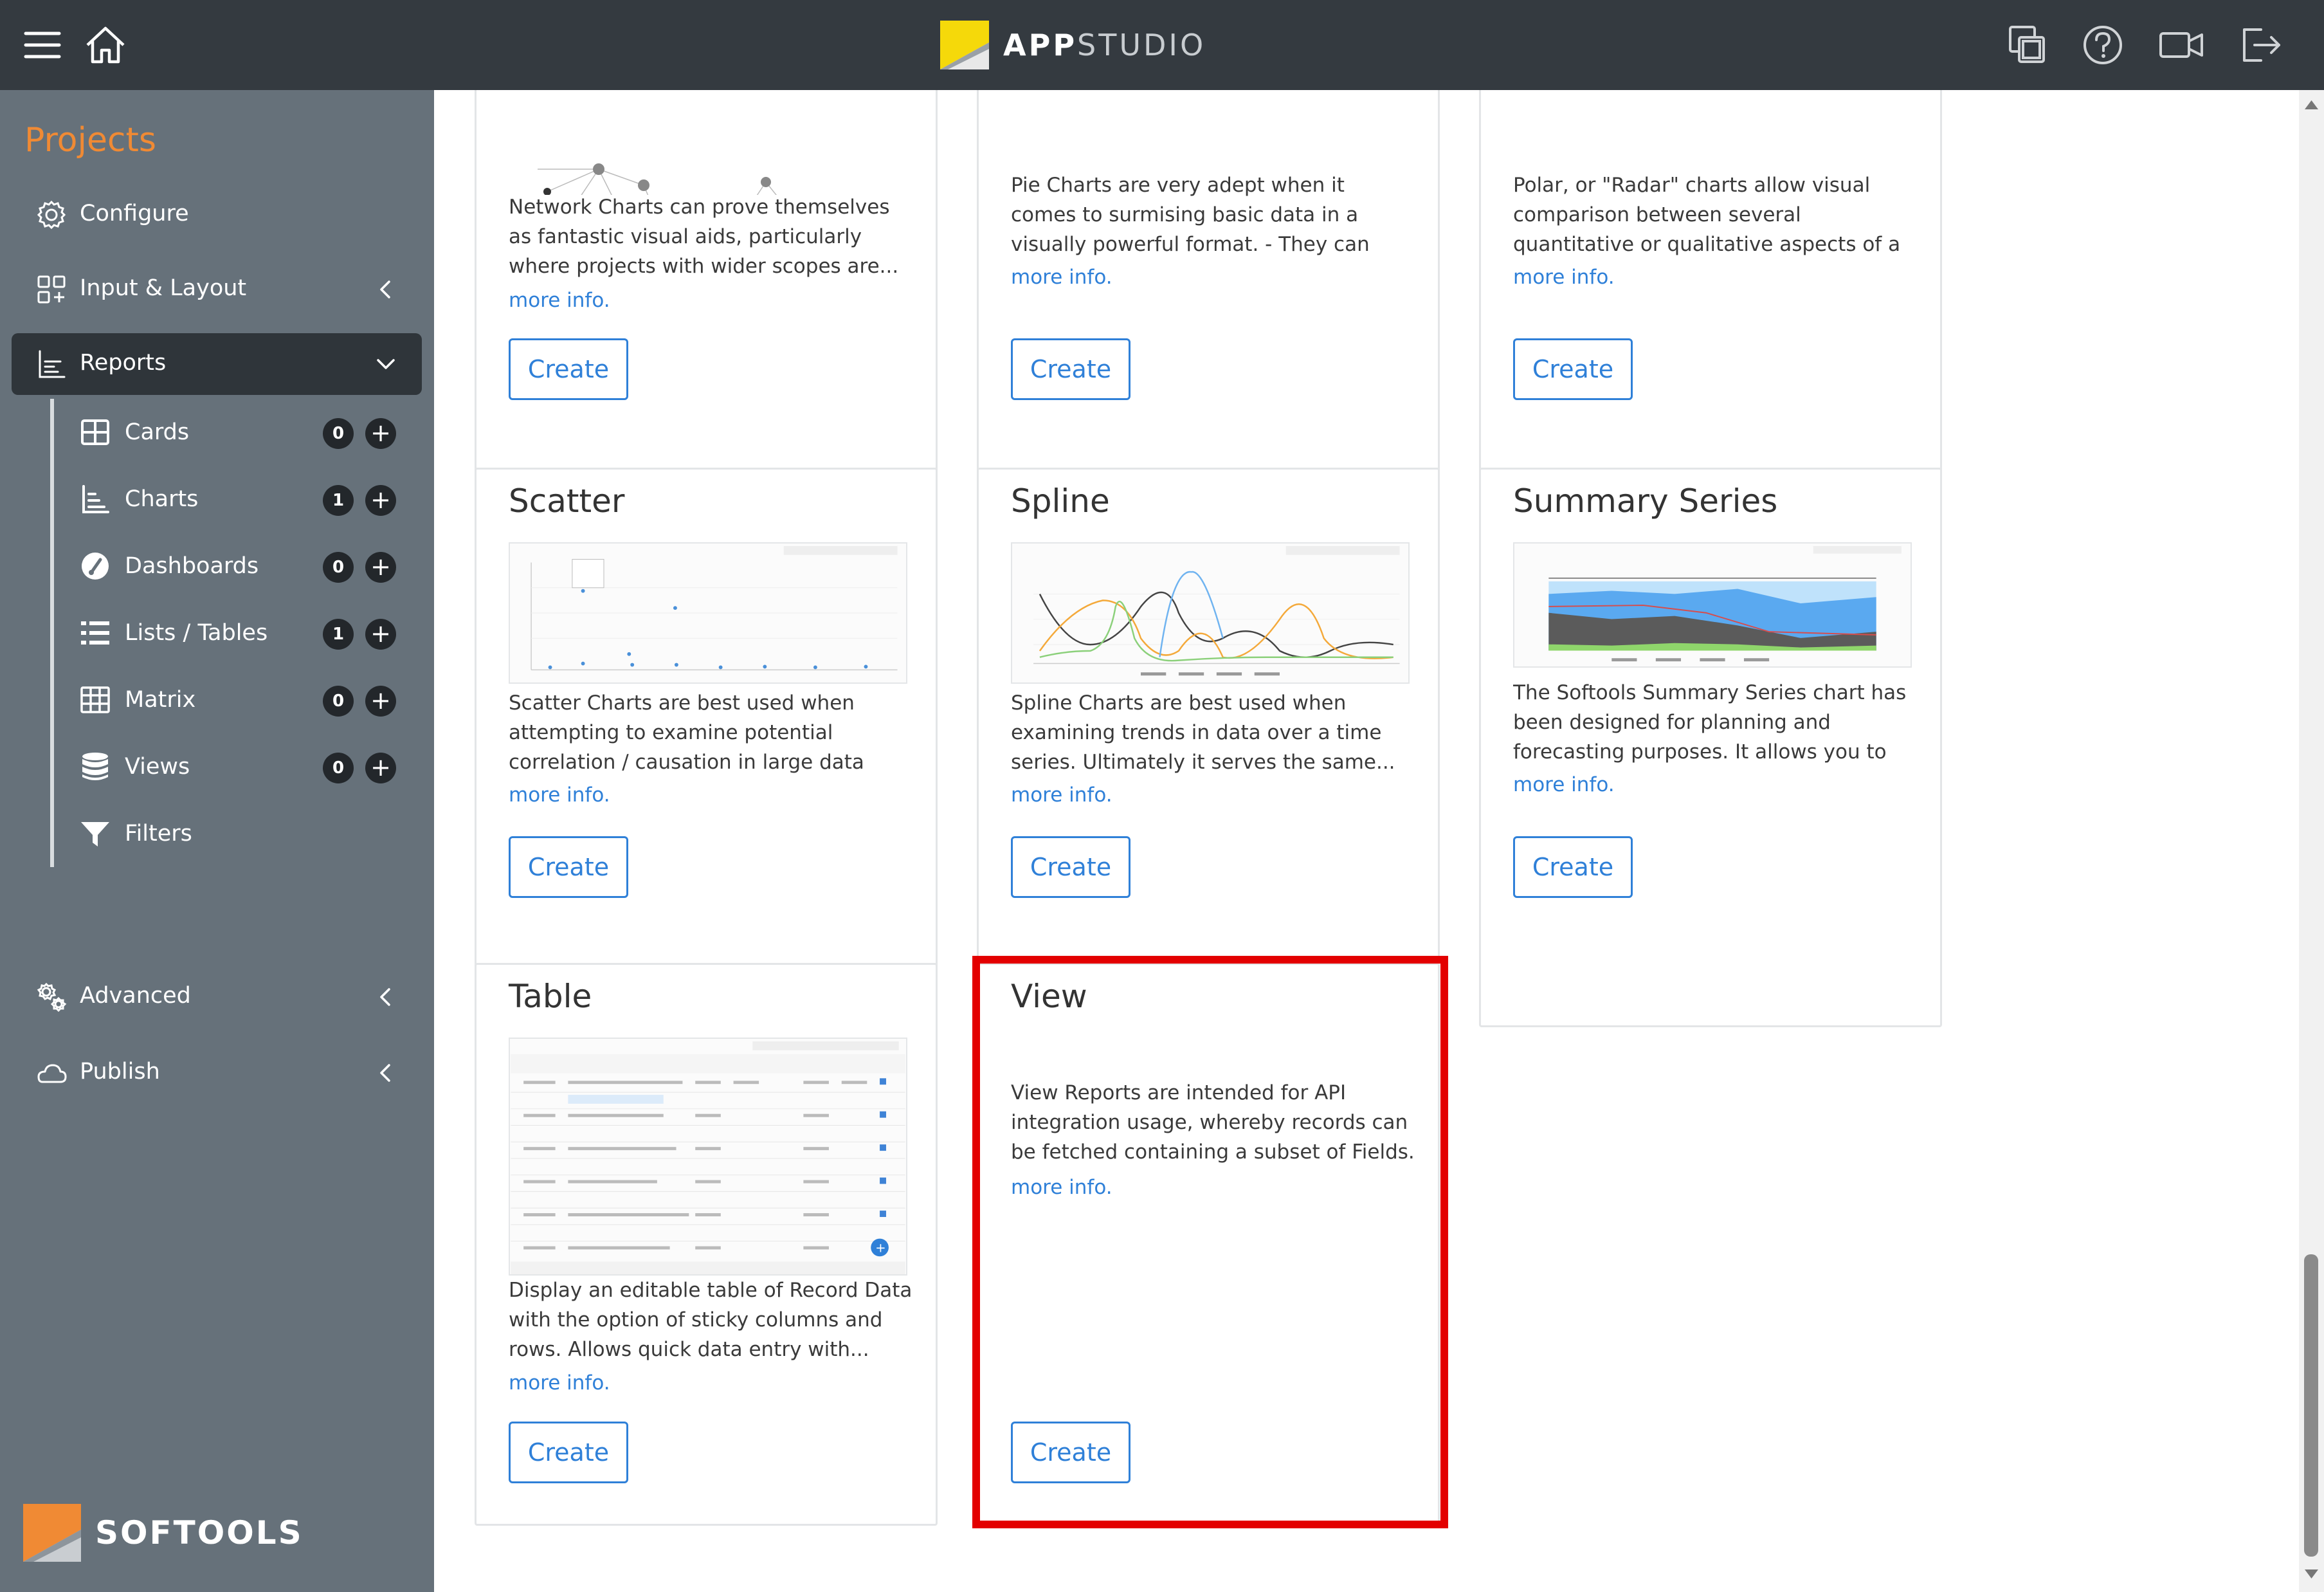 The image size is (2324, 1592). What do you see at coordinates (236, 766) in the screenshot?
I see `sidebar-subitem-views: Views 0 +` at bounding box center [236, 766].